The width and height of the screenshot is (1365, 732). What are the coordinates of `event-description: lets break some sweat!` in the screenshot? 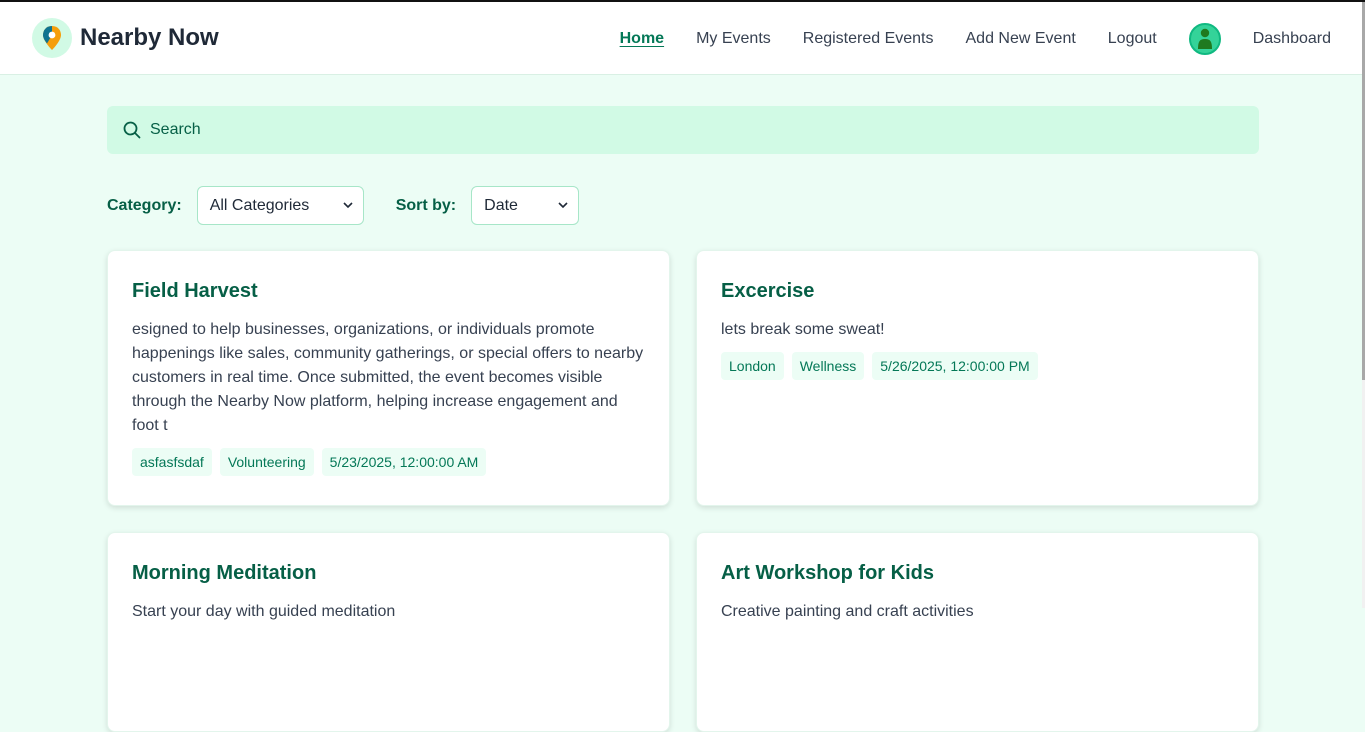 It's located at (803, 329).